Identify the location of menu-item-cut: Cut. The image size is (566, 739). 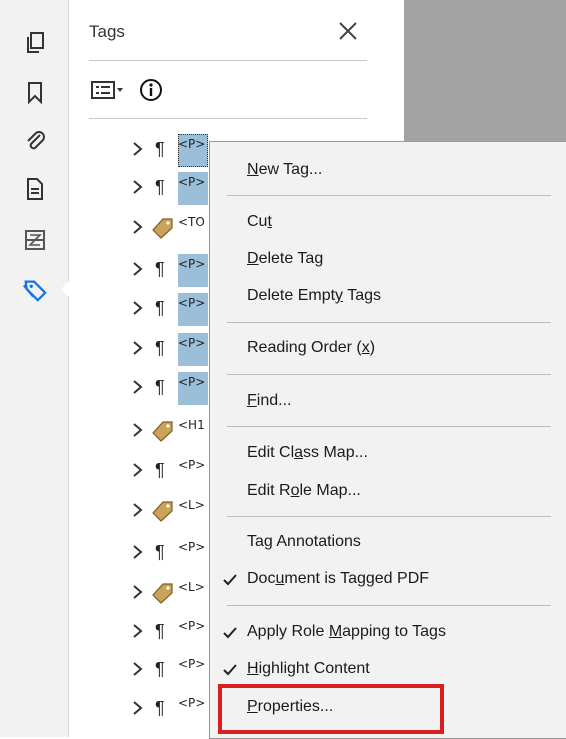
(388, 223).